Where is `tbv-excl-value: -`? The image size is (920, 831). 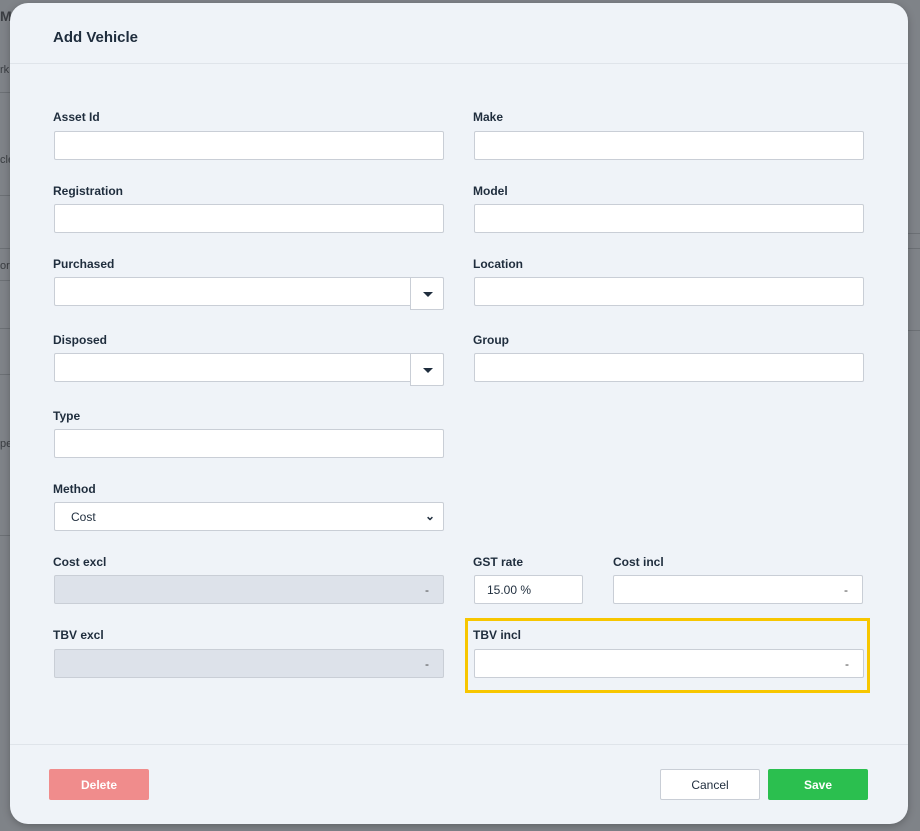 tbv-excl-value: - is located at coordinates (427, 664).